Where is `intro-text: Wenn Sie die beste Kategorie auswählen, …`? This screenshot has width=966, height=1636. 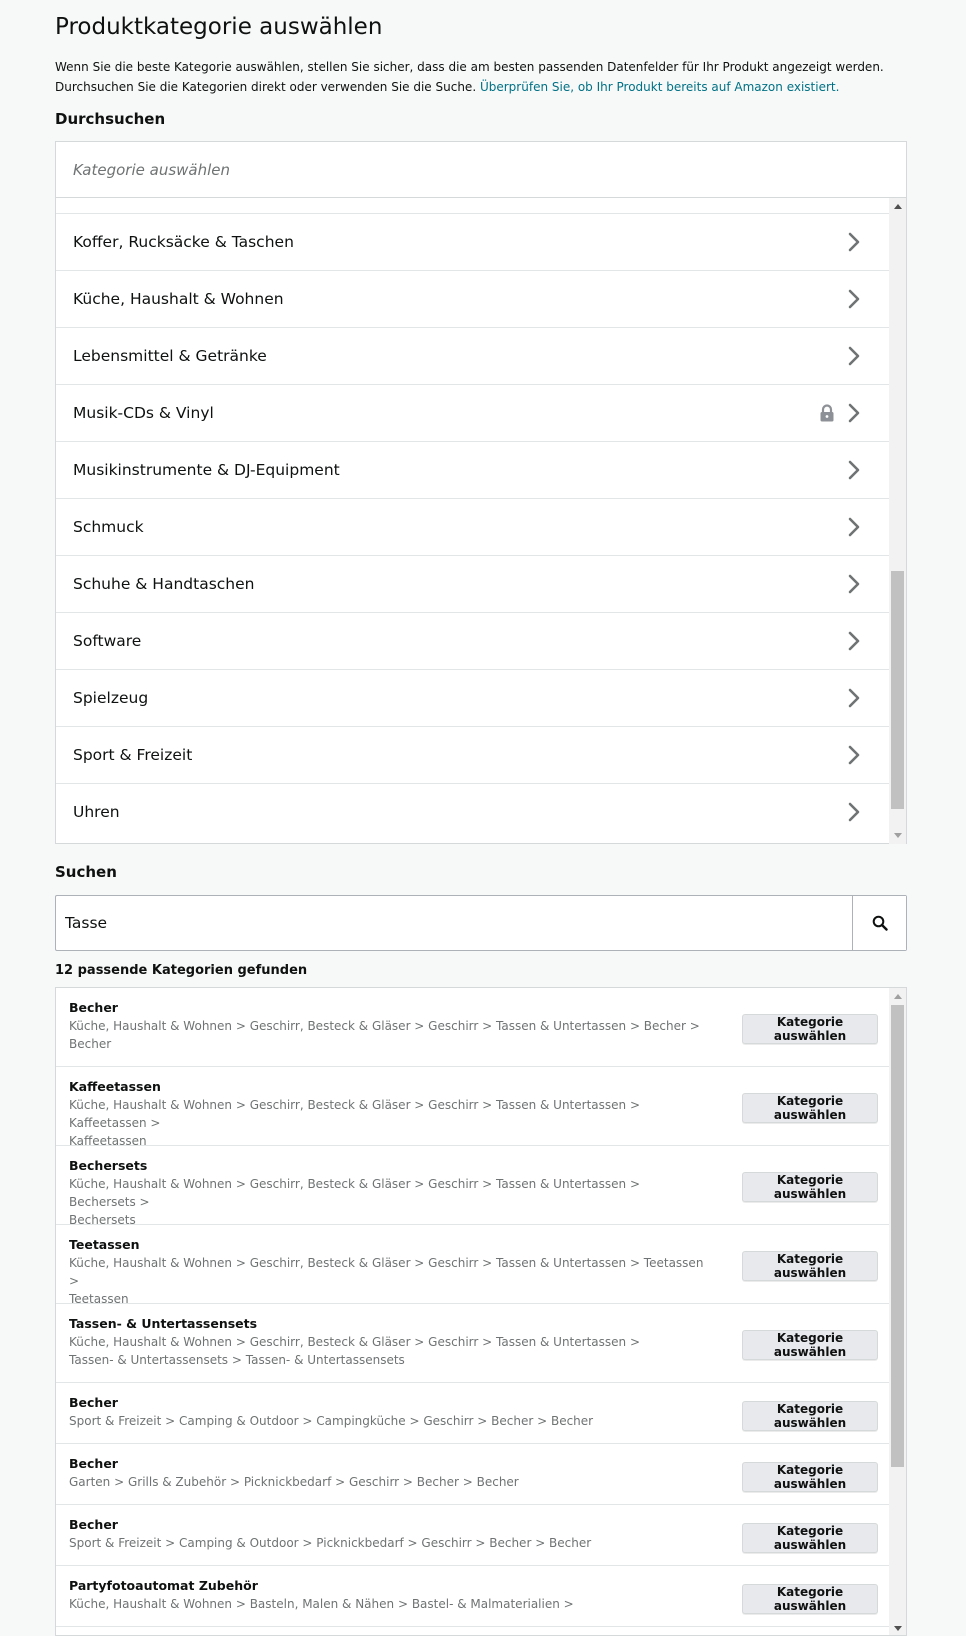
intro-text: Wenn Sie die beste Kategorie auswählen, … is located at coordinates (495, 77).